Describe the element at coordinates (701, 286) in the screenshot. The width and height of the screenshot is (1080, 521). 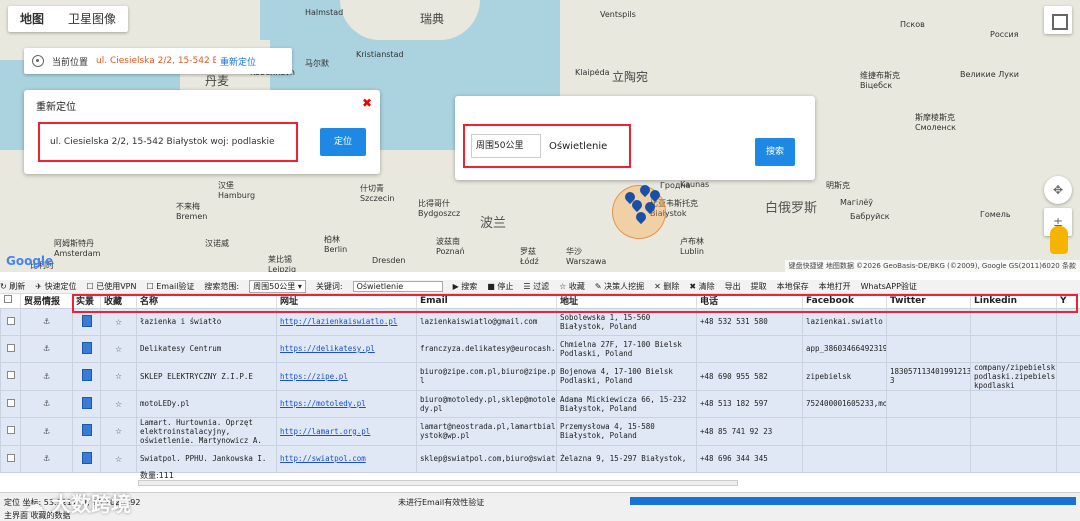
I see `clear-button: ✖ 清除` at that location.